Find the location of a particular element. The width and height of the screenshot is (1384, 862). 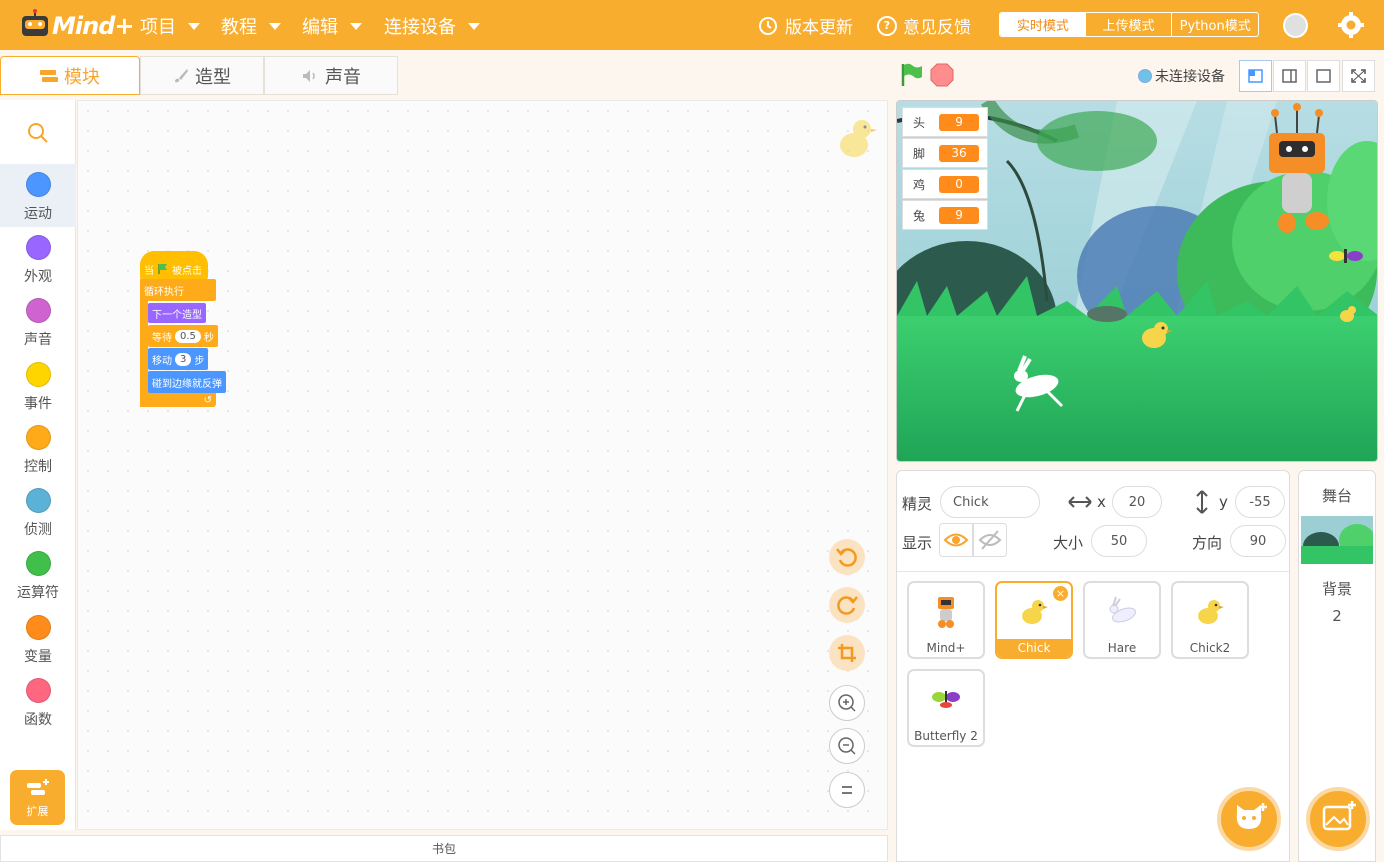

category-functions: 函数 is located at coordinates (38, 701).